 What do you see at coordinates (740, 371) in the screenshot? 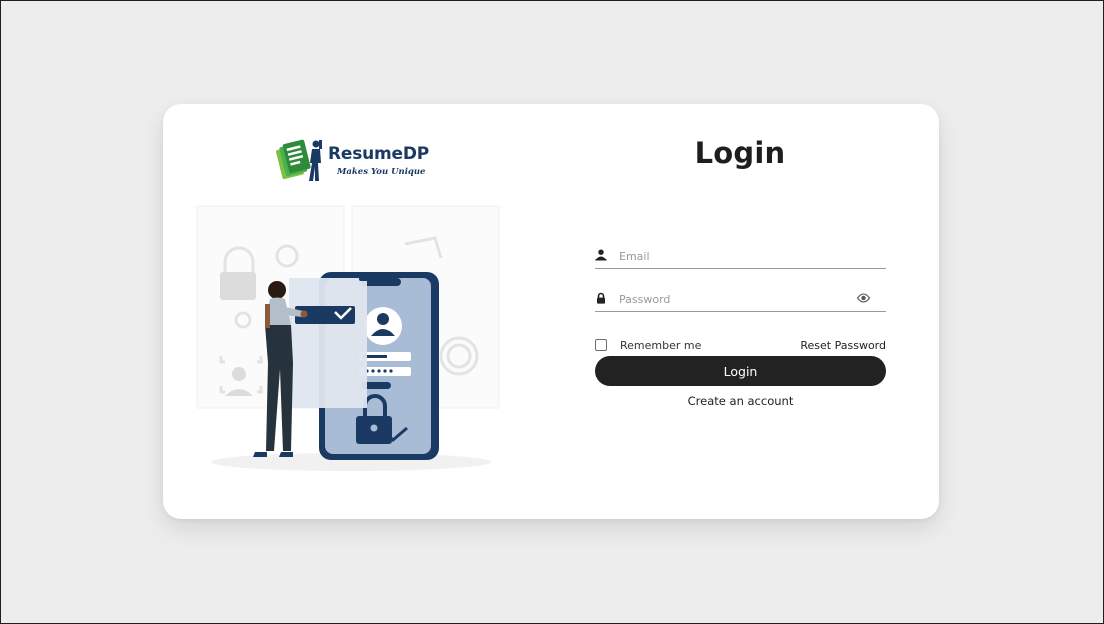
I see `login-button: Login` at bounding box center [740, 371].